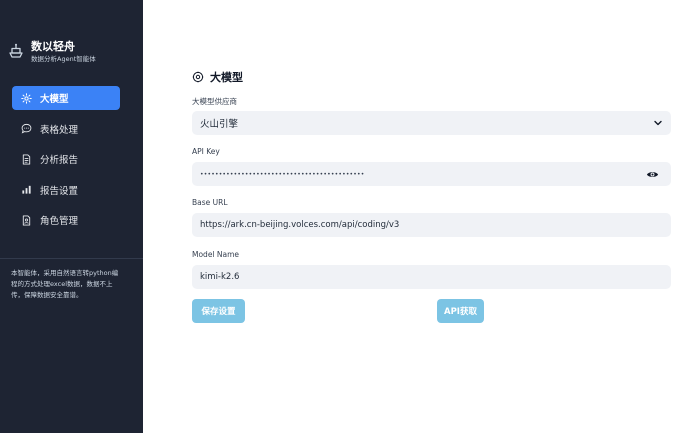 Image resolution: width=697 pixels, height=433 pixels. I want to click on sidebar-item-roles: 角色管理, so click(66, 220).